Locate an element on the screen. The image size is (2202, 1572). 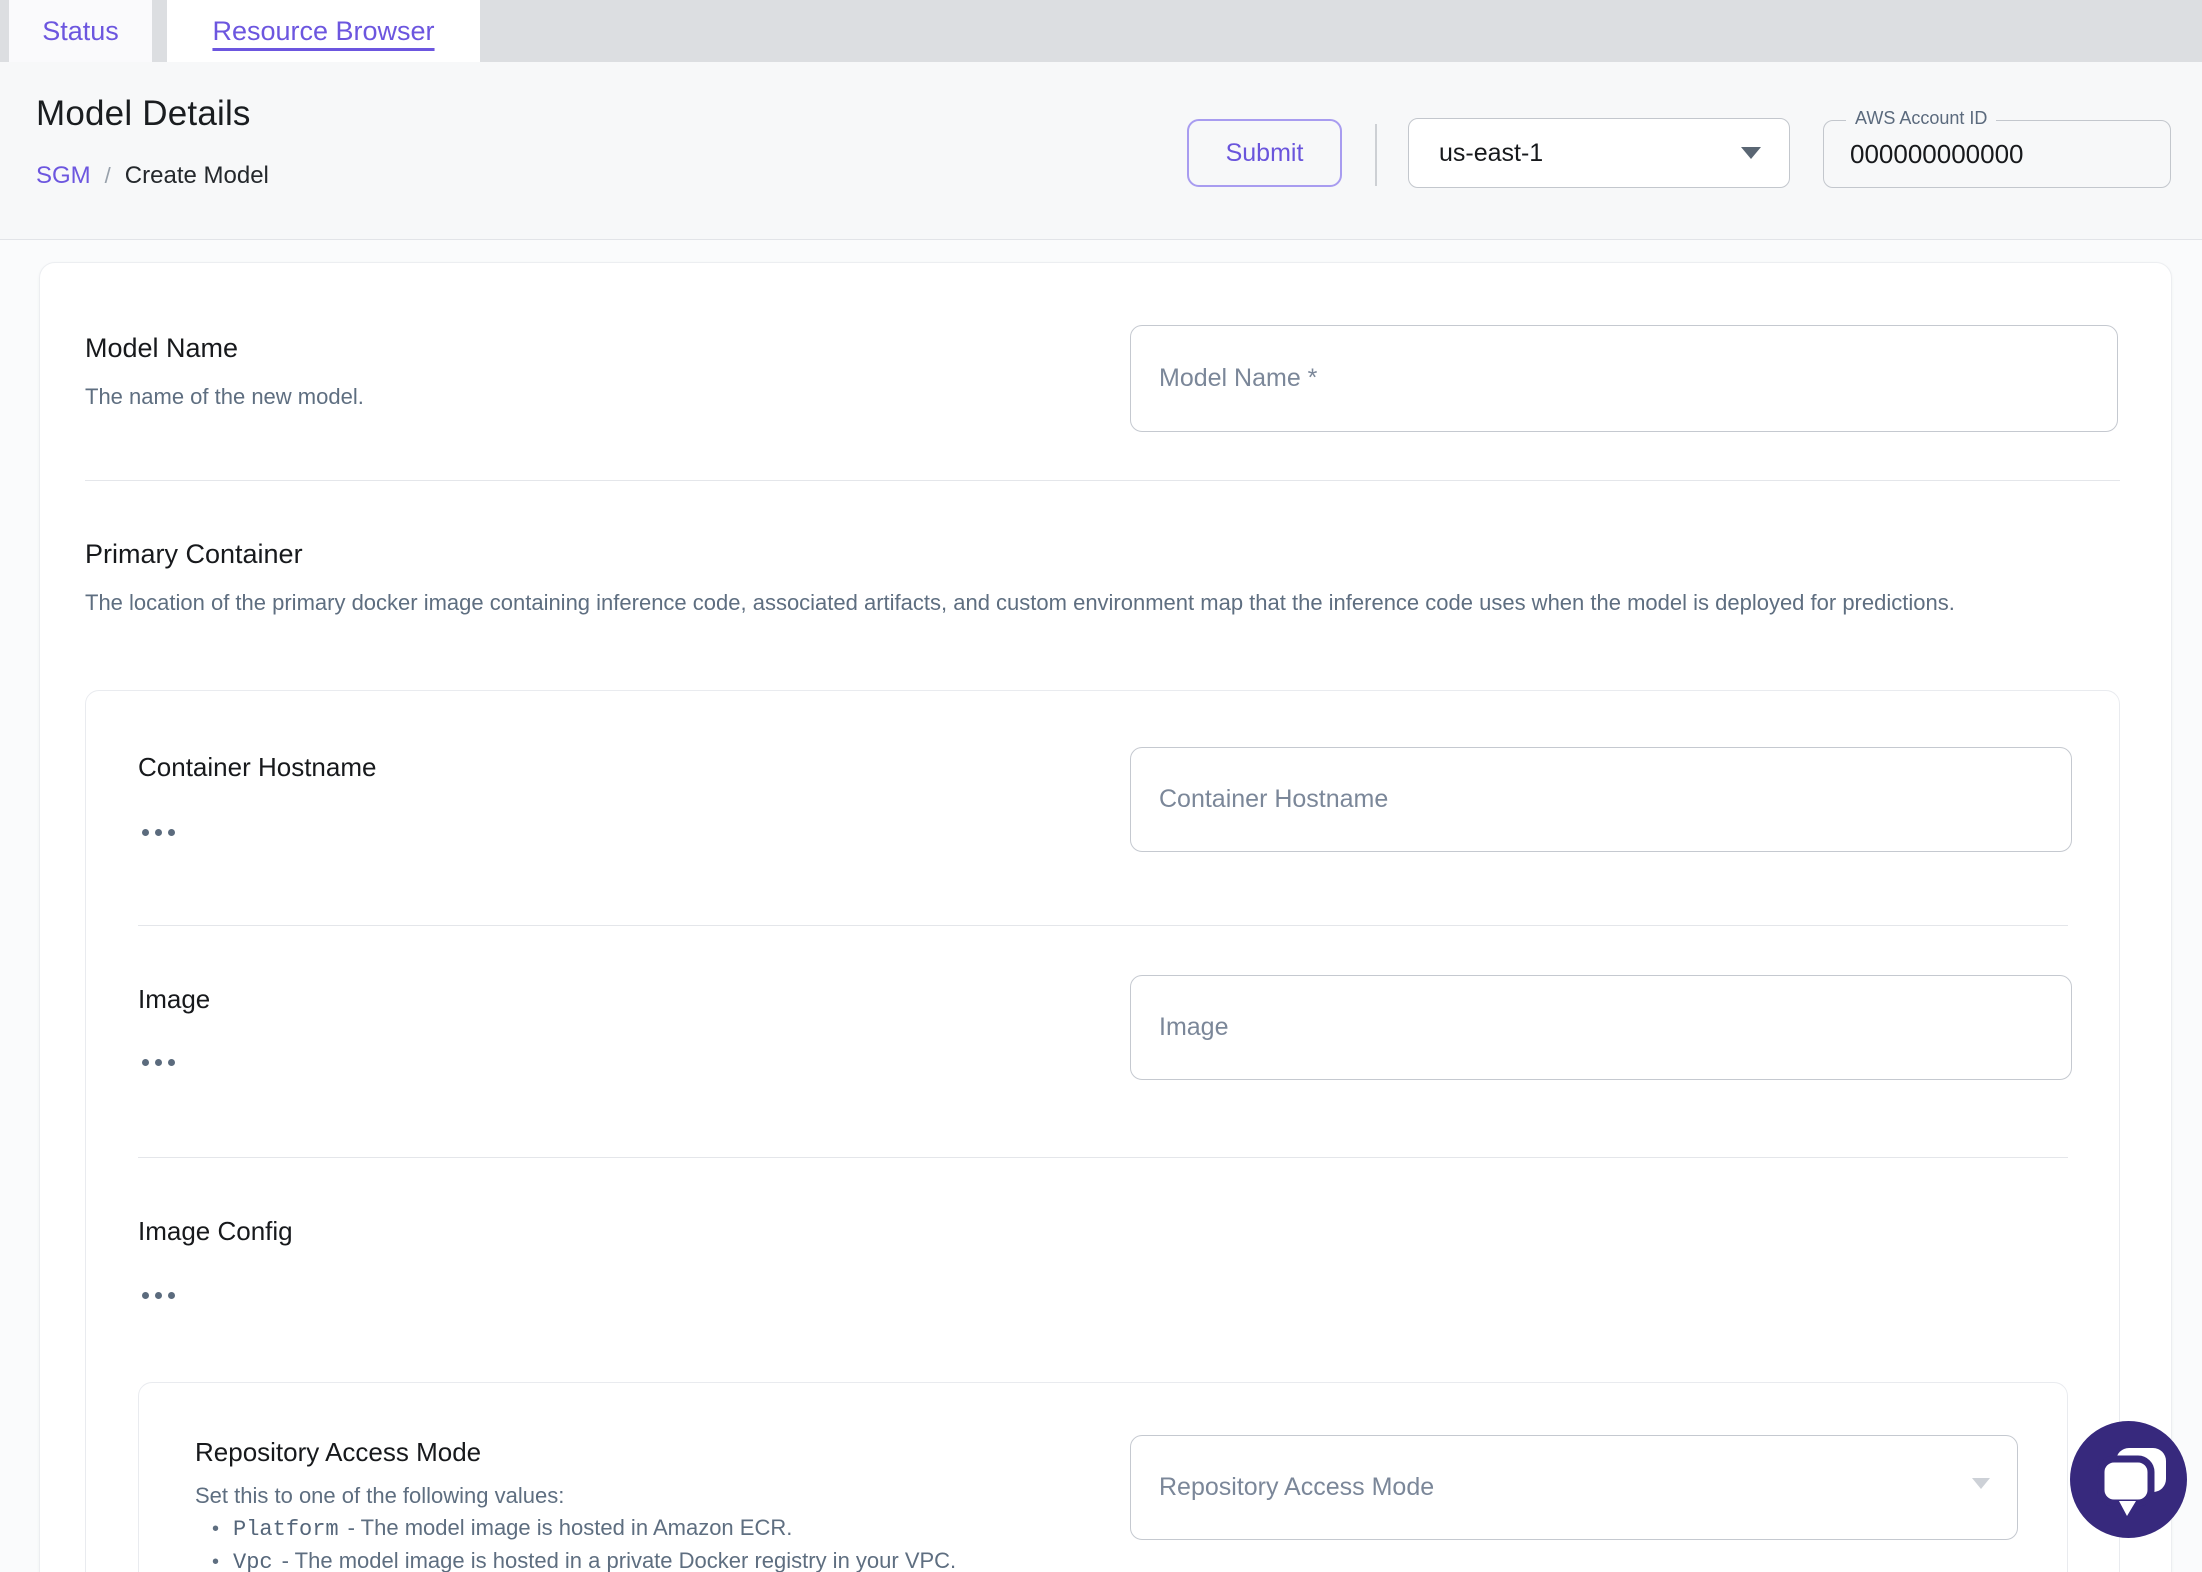
breadcrumb-current: Create Model is located at coordinates (196, 175).